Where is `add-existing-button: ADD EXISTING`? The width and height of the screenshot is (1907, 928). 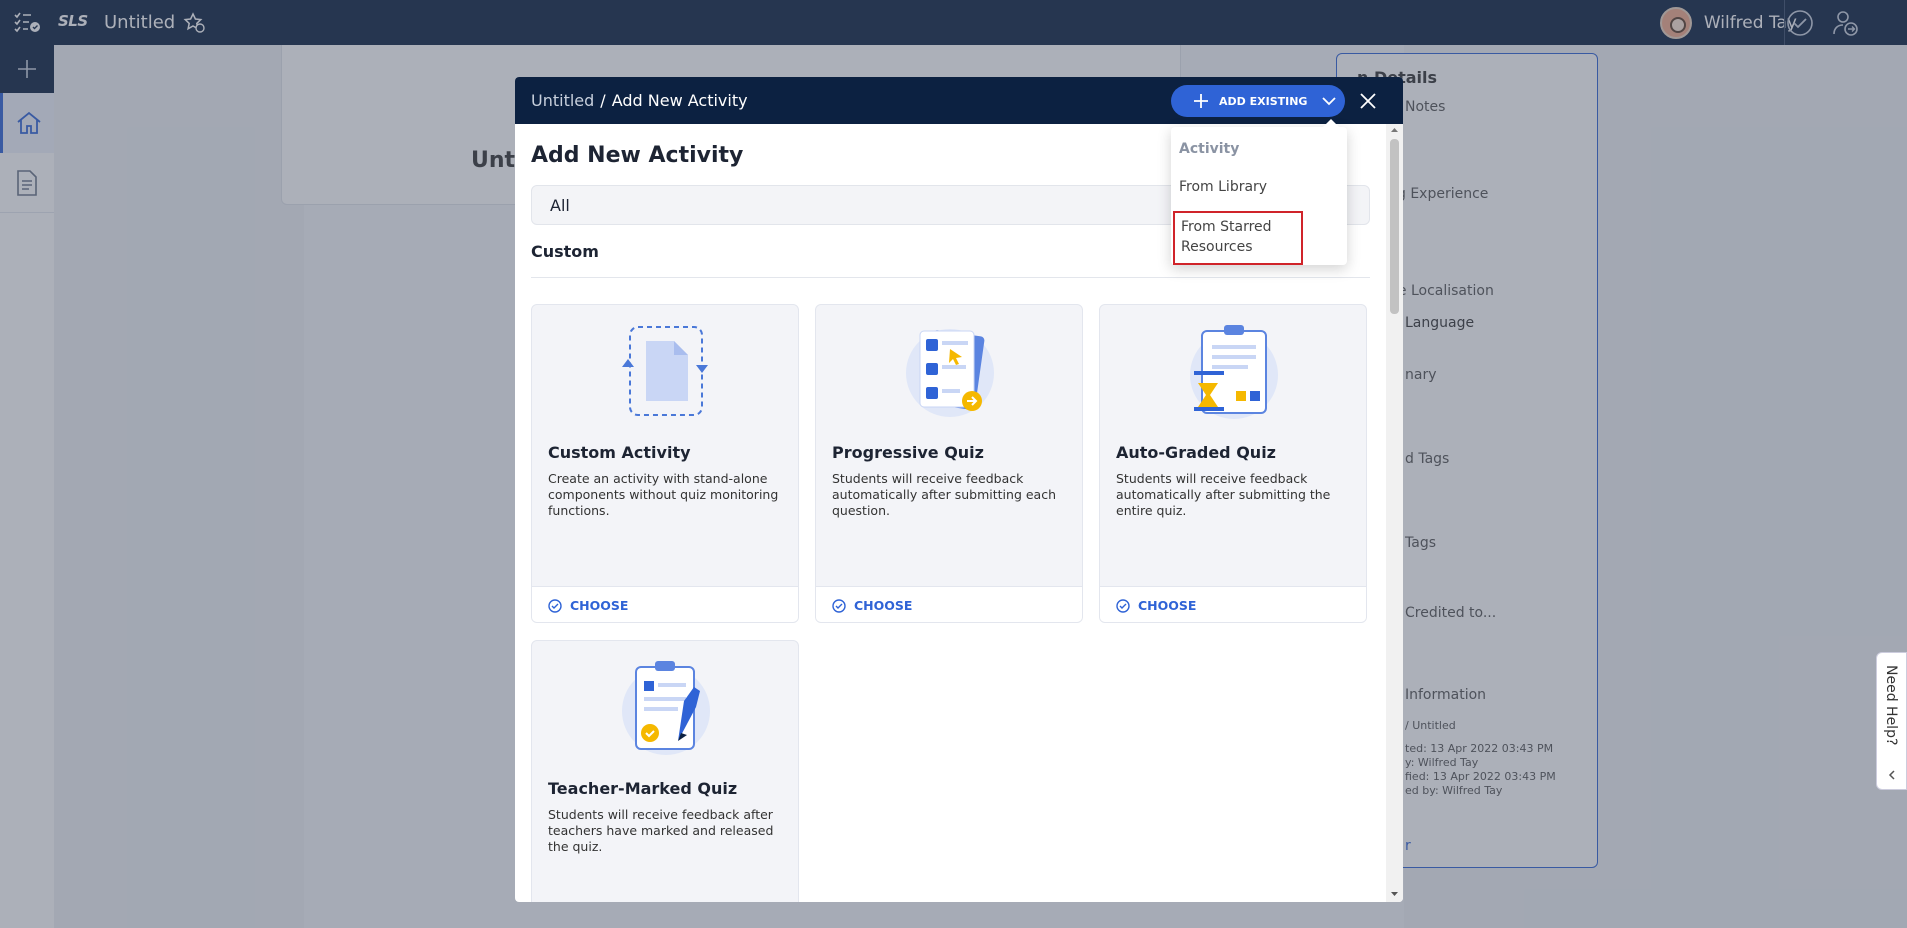
add-existing-button: ADD EXISTING is located at coordinates (1258, 101).